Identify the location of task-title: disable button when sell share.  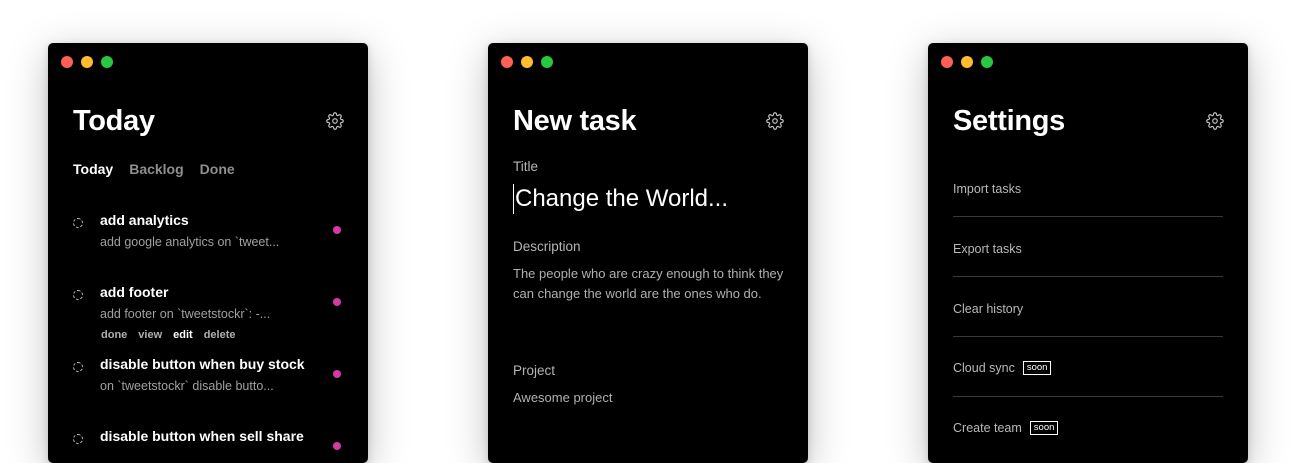
(202, 436).